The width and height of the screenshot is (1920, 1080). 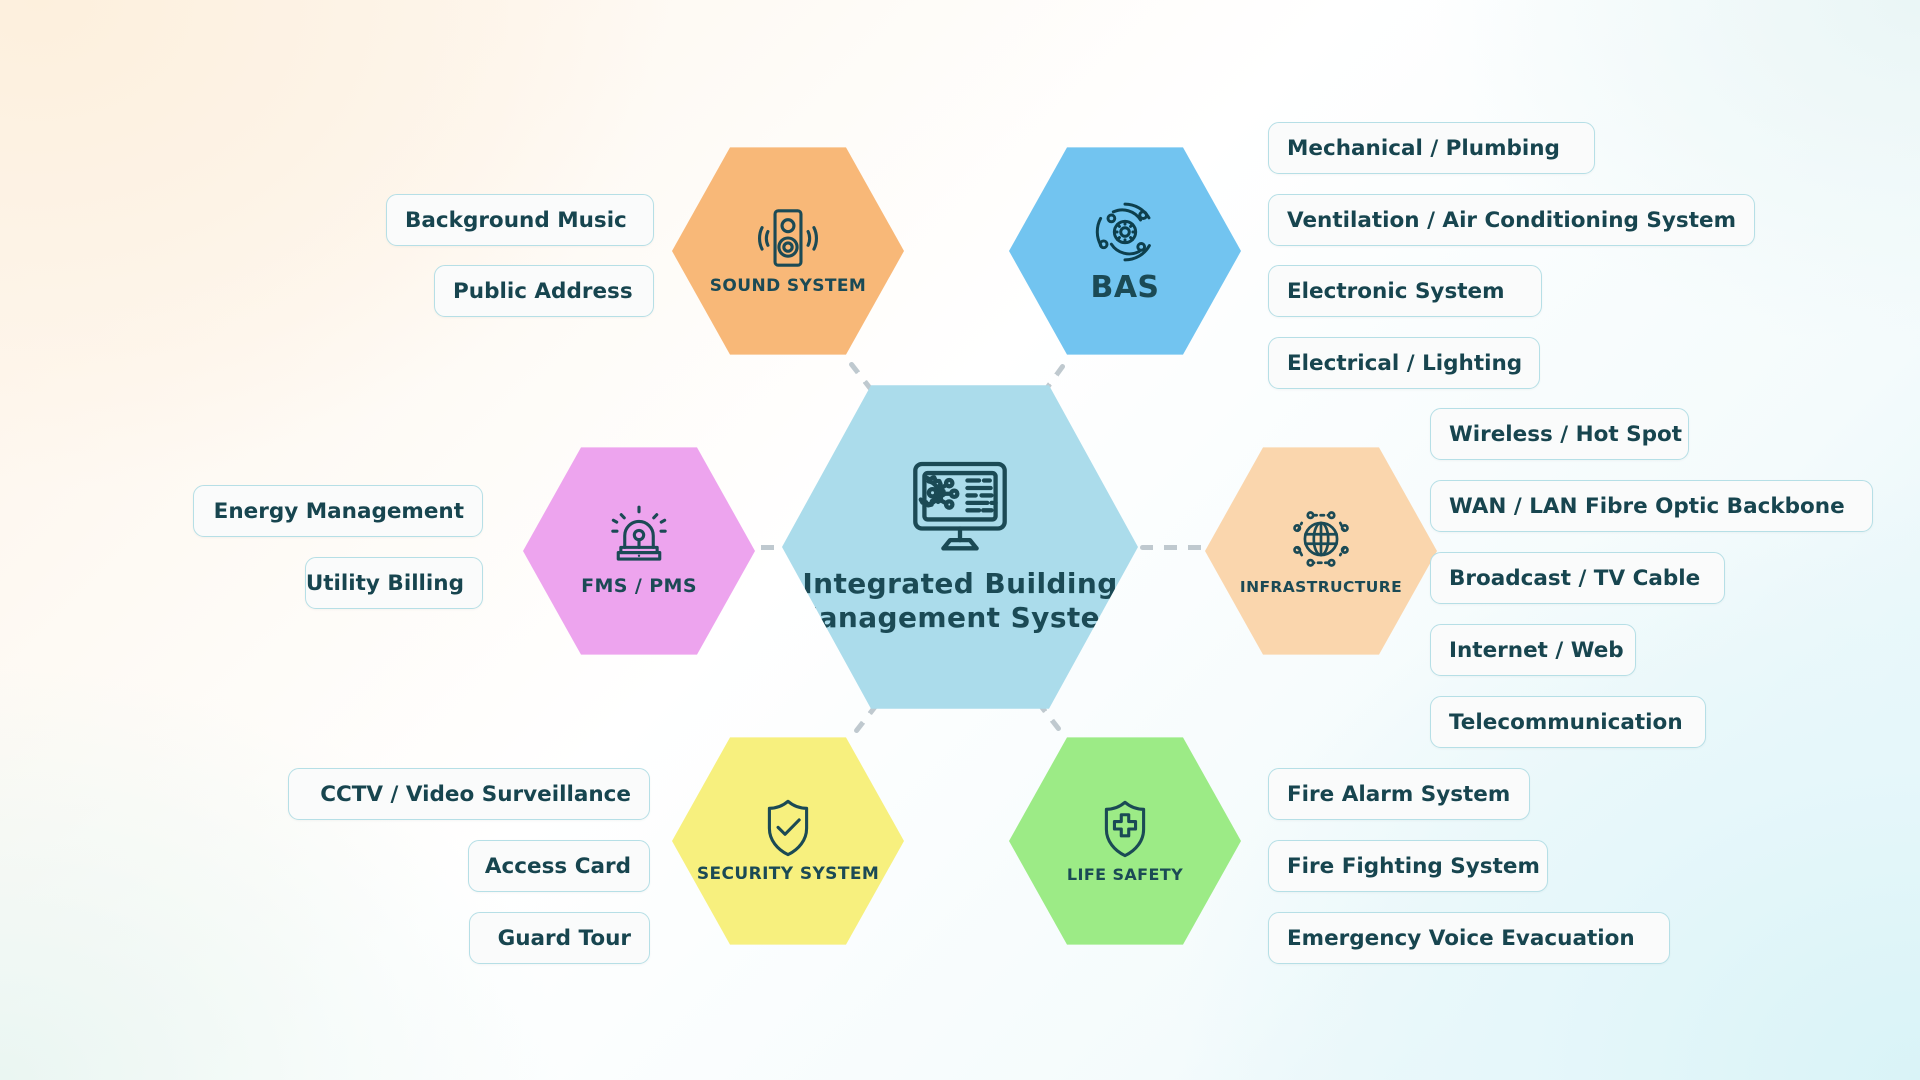 I want to click on item-telecommunication: Telecommunication, so click(x=1568, y=722).